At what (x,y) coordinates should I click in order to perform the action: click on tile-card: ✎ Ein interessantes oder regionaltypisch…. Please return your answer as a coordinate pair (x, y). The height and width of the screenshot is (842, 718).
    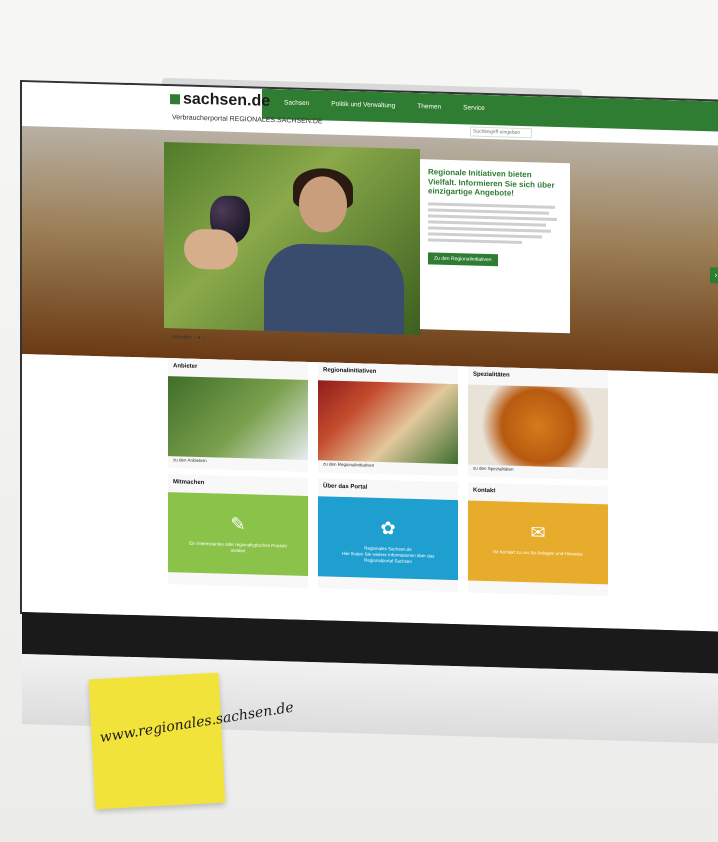
    Looking at the image, I should click on (238, 534).